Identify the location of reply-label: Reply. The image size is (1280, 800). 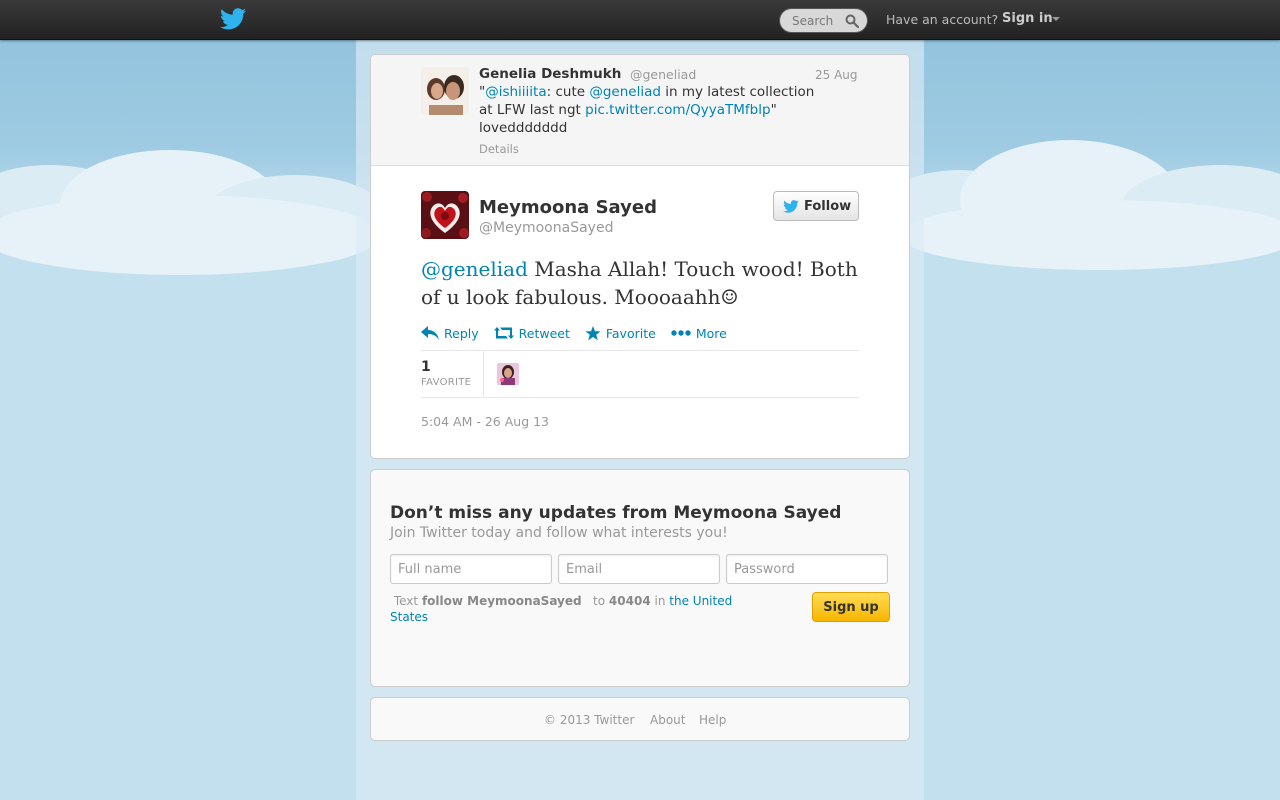
(461, 333).